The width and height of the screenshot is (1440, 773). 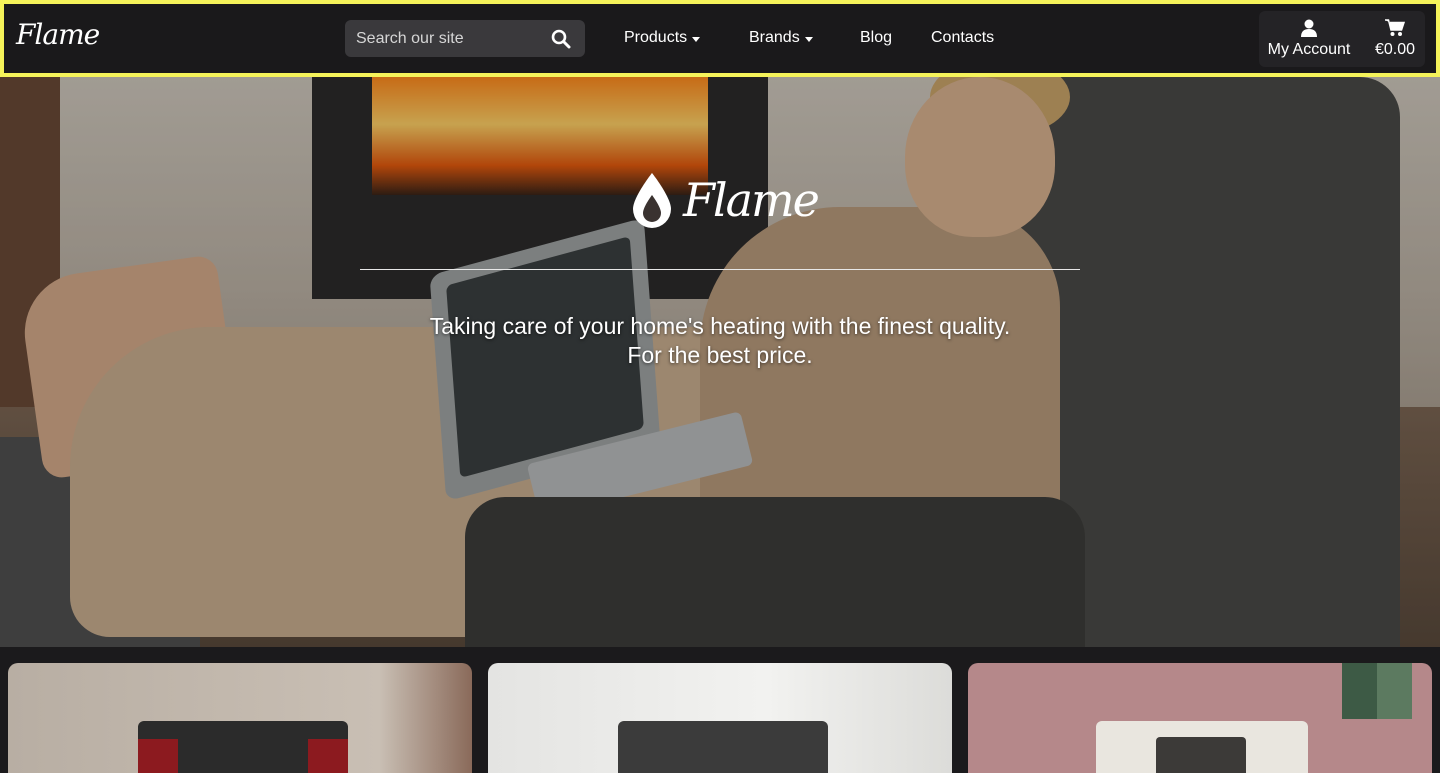 I want to click on nav-contacts: Contacts, so click(x=962, y=38).